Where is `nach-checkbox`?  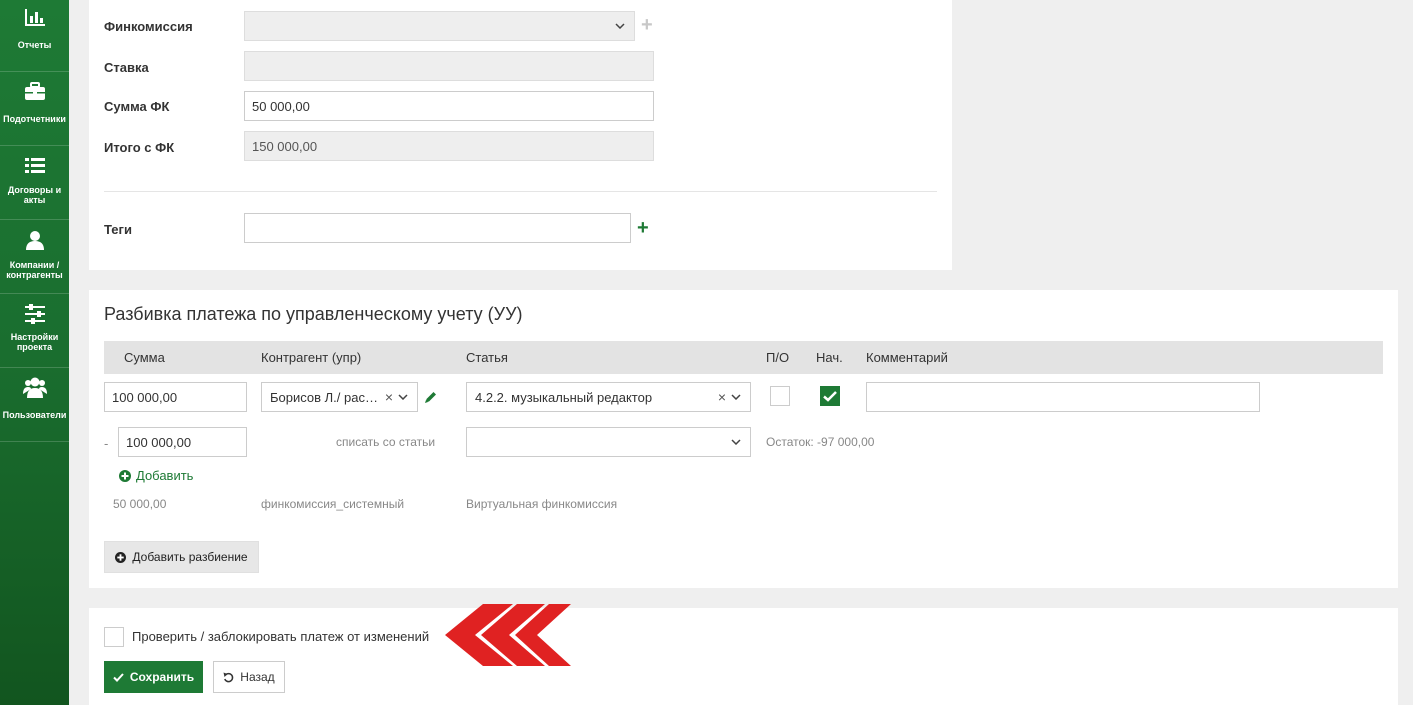
nach-checkbox is located at coordinates (830, 396).